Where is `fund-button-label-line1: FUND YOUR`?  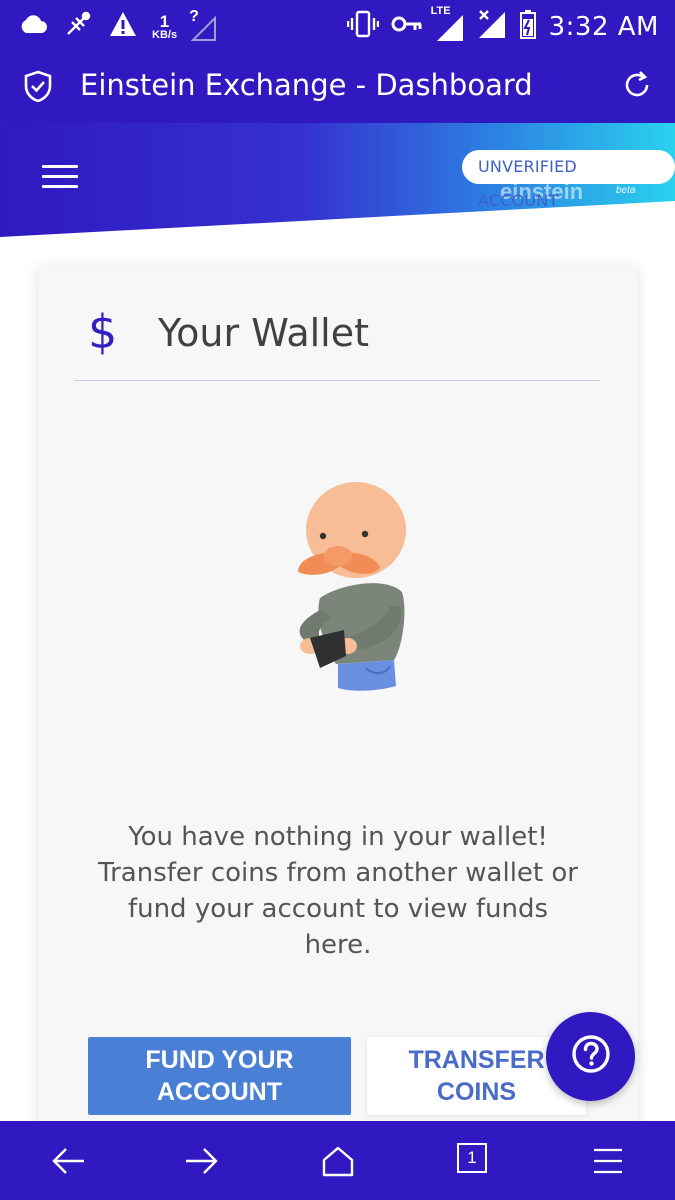
fund-button-label-line1: FUND YOUR is located at coordinates (219, 1060).